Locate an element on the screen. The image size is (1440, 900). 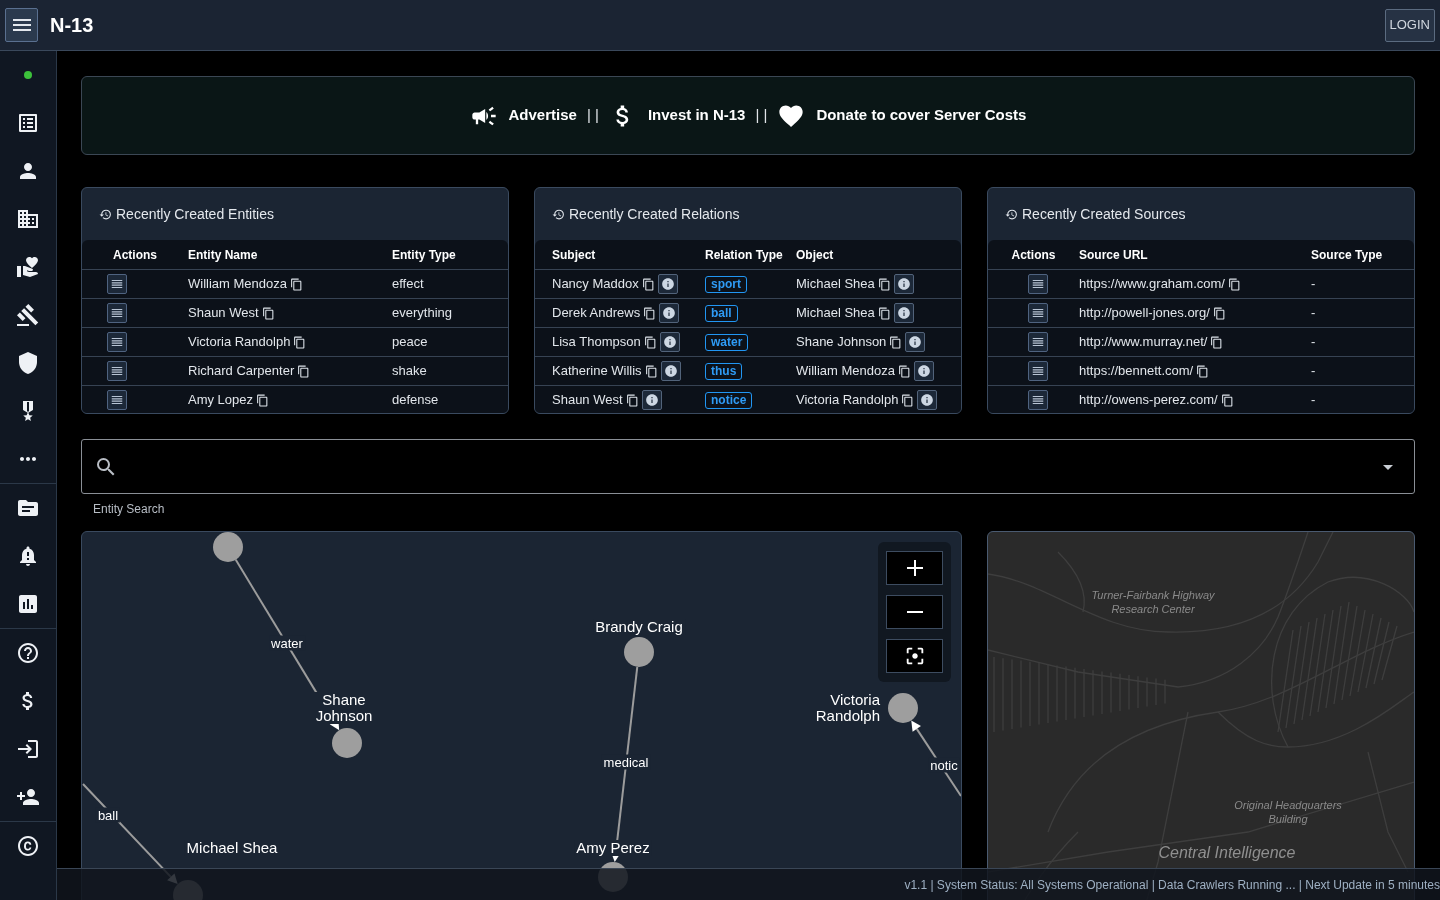
column-header: Actions is located at coordinates (135, 255).